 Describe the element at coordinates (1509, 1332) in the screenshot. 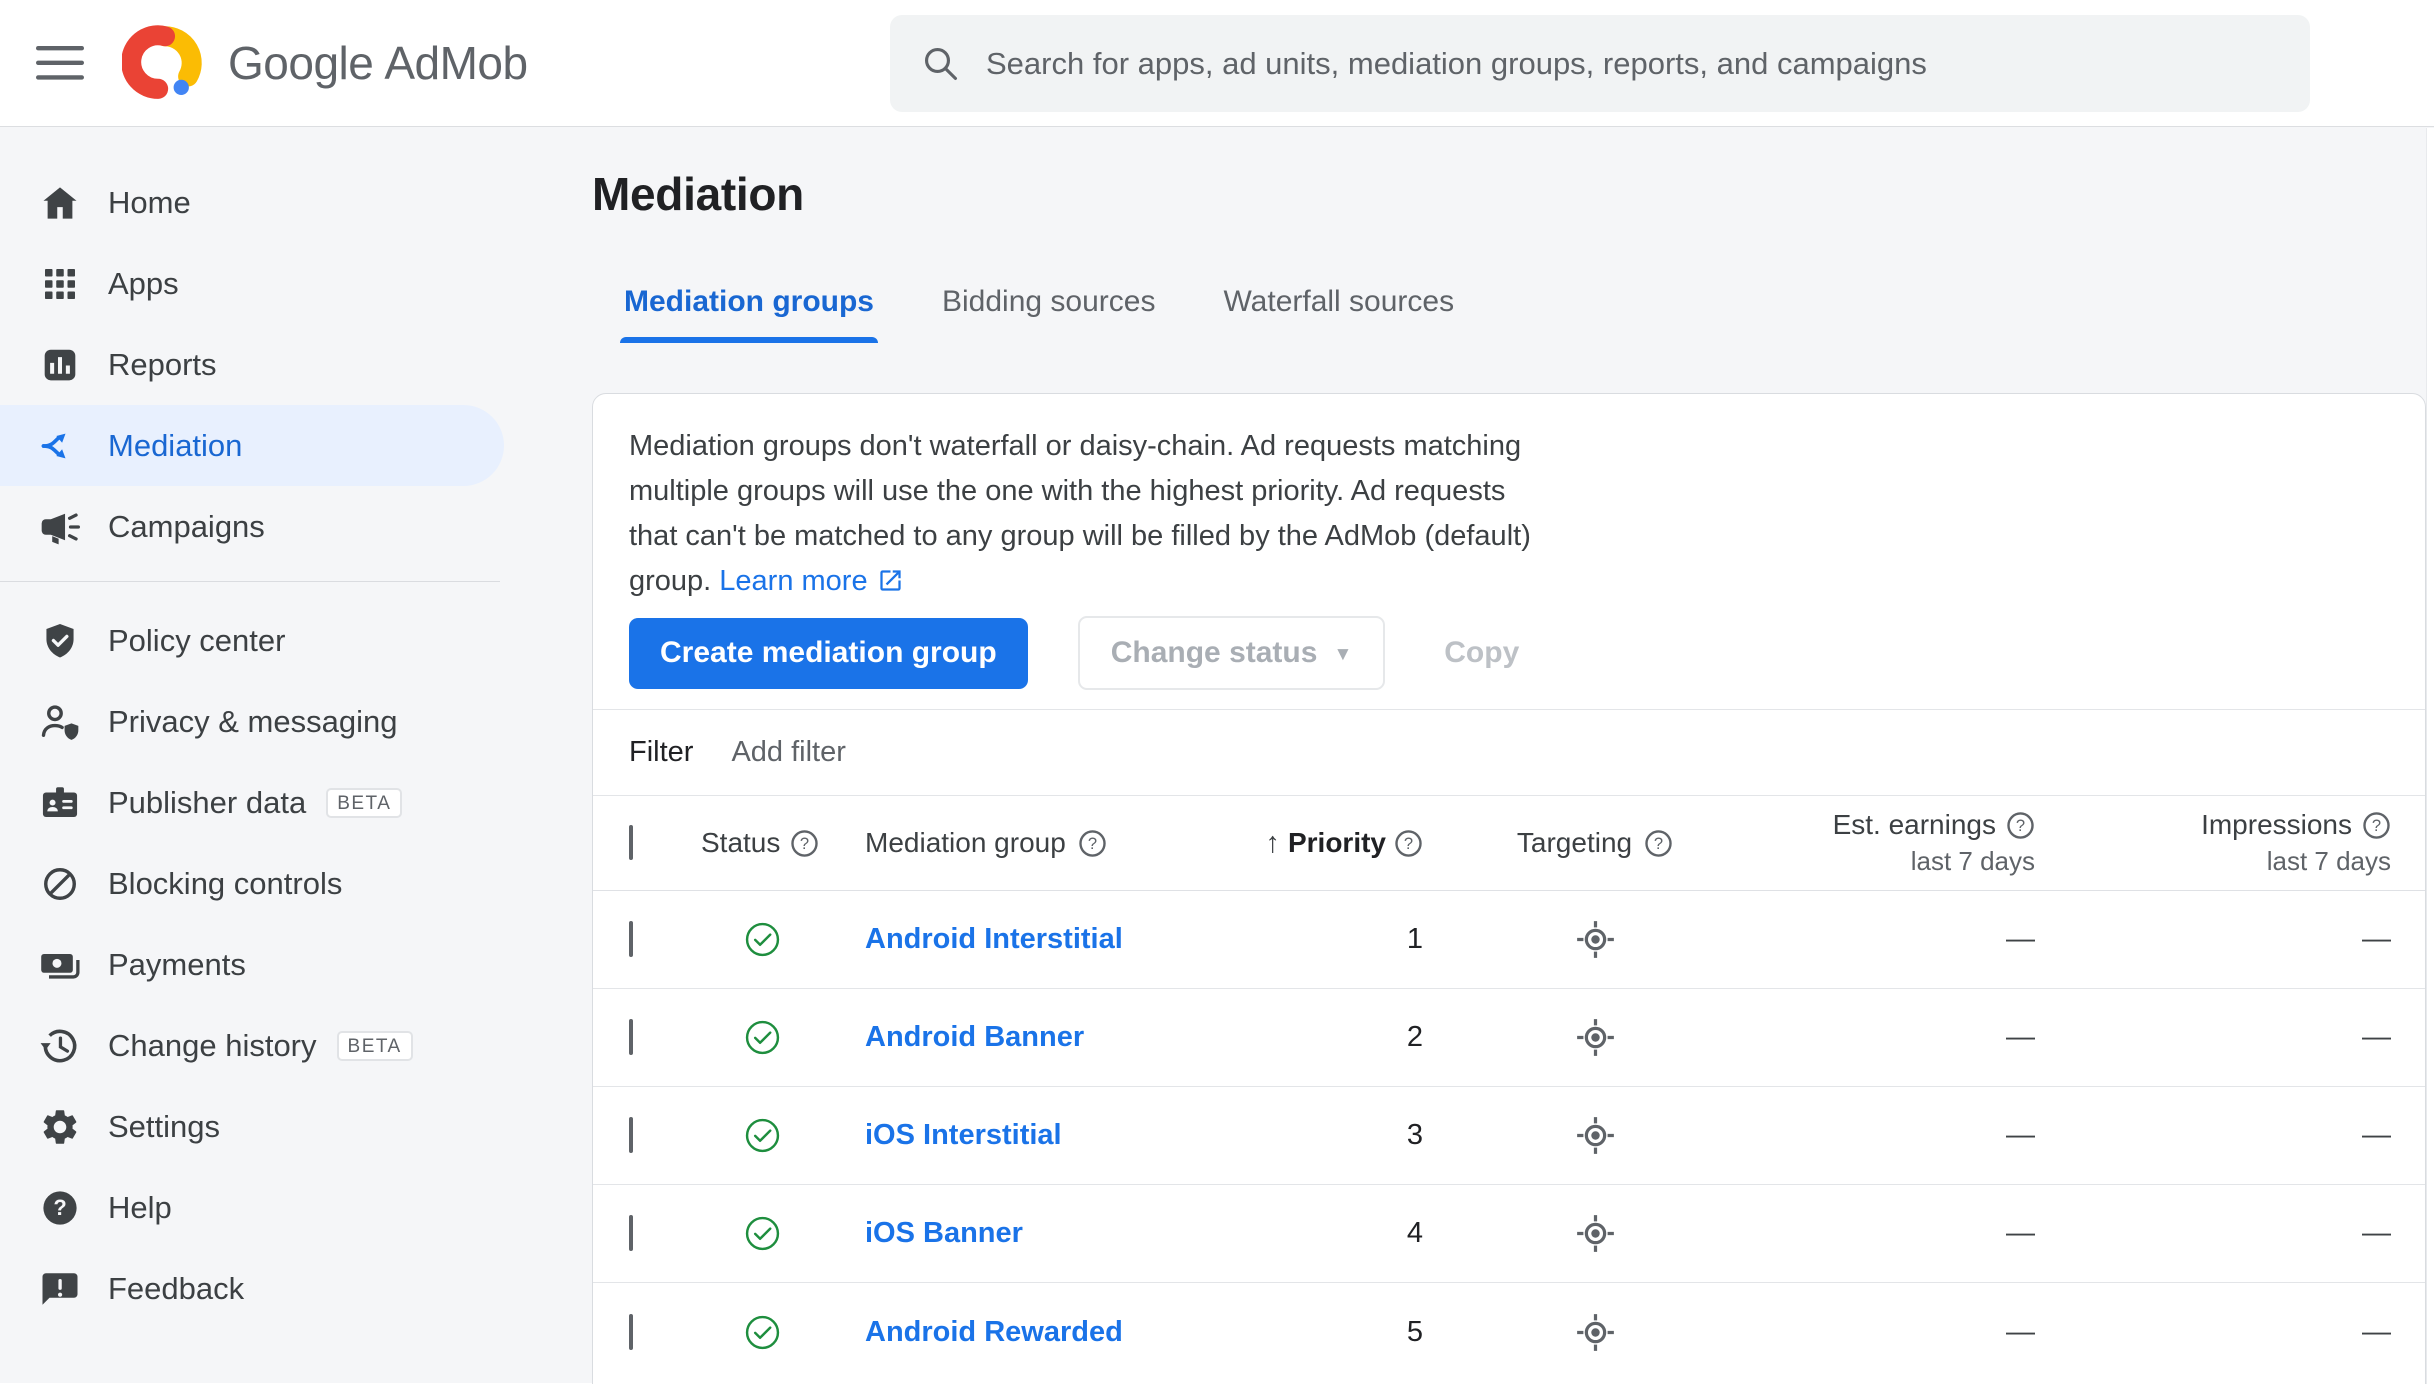

I see `table-row: Android Rewarded 5 — —` at that location.